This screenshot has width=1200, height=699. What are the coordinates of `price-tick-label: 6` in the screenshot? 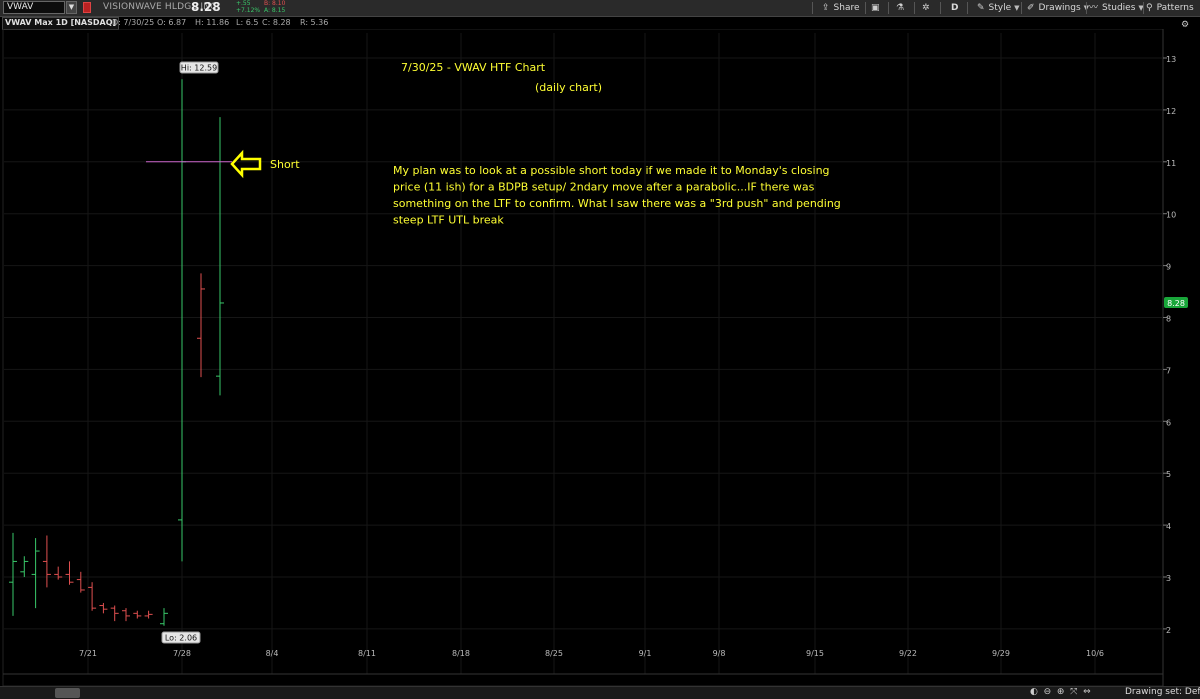 It's located at (1168, 422).